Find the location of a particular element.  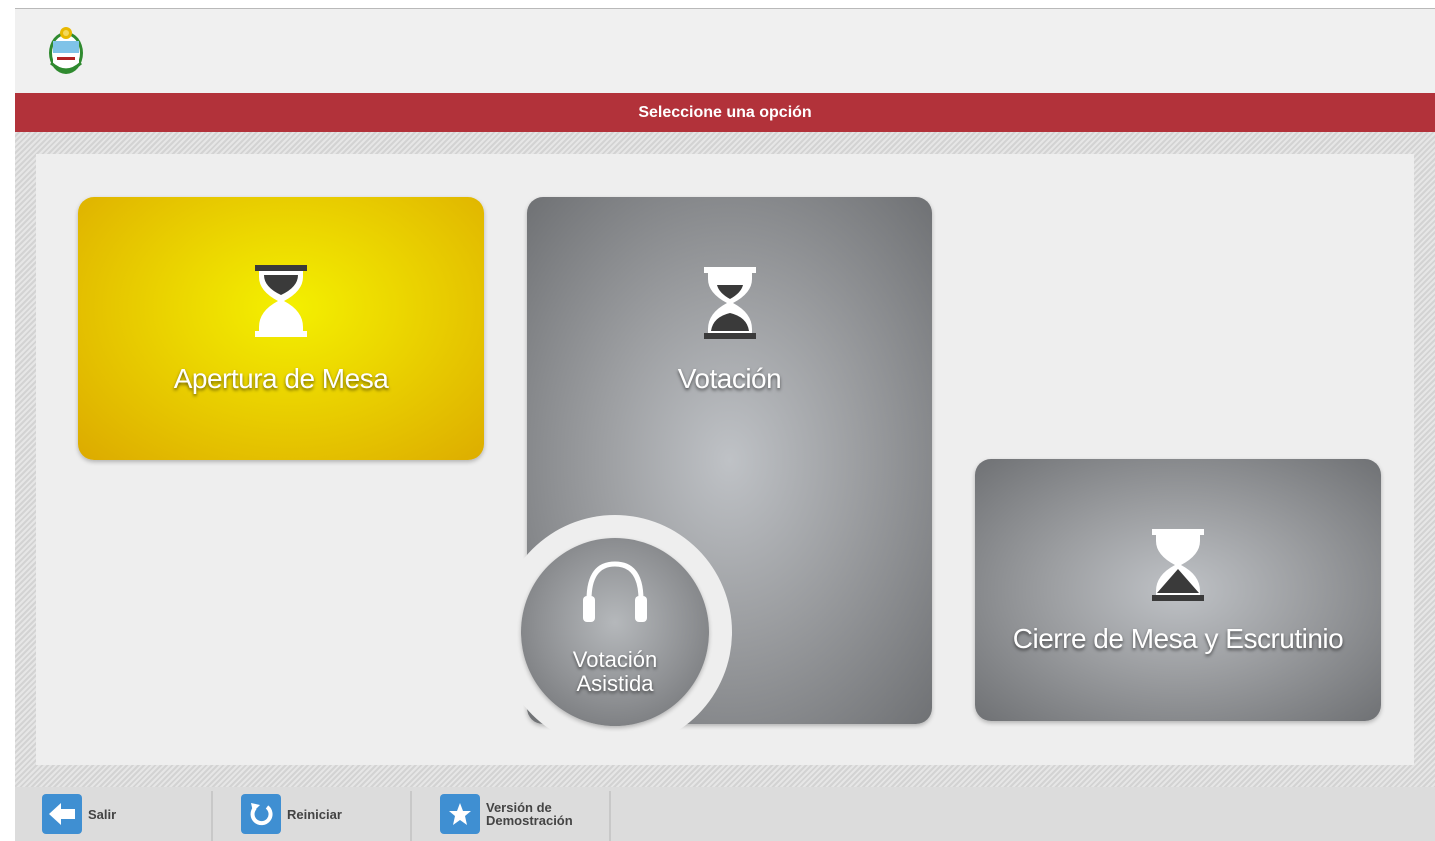

arrow-left-icon is located at coordinates (62, 814).